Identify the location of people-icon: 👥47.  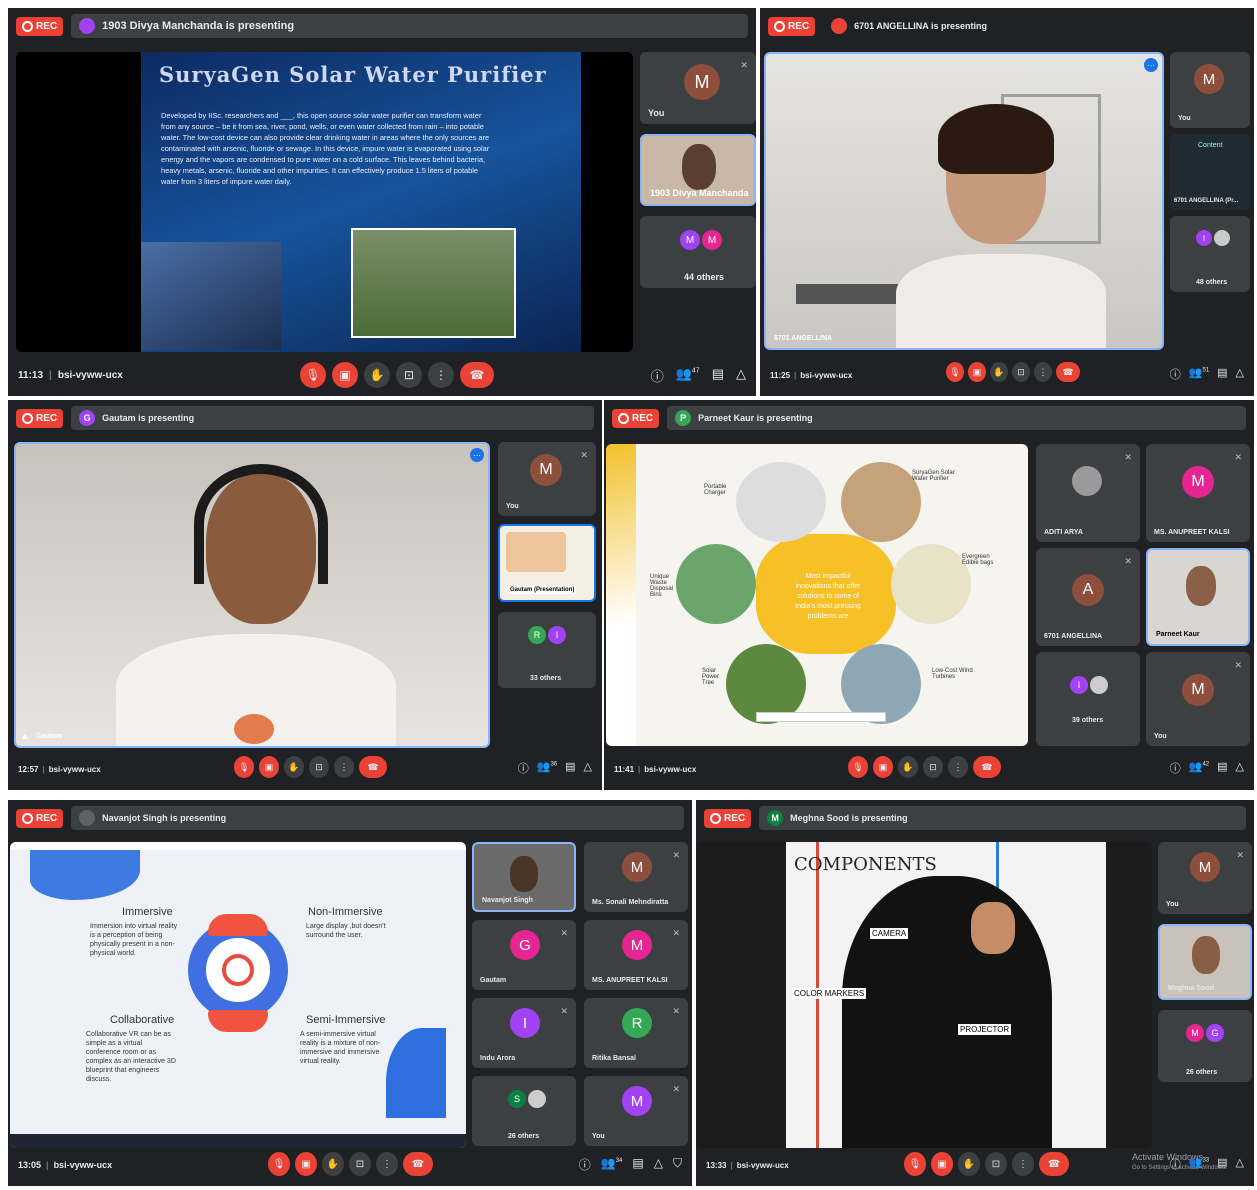
(688, 375).